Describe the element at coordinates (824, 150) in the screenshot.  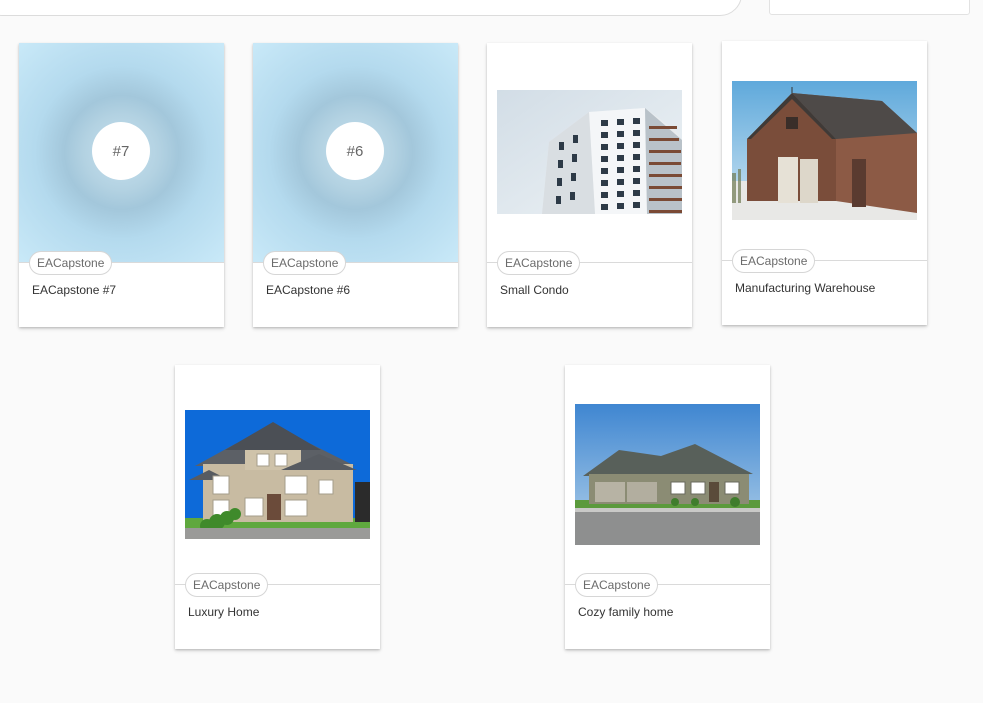
I see `brick-barn-image` at that location.